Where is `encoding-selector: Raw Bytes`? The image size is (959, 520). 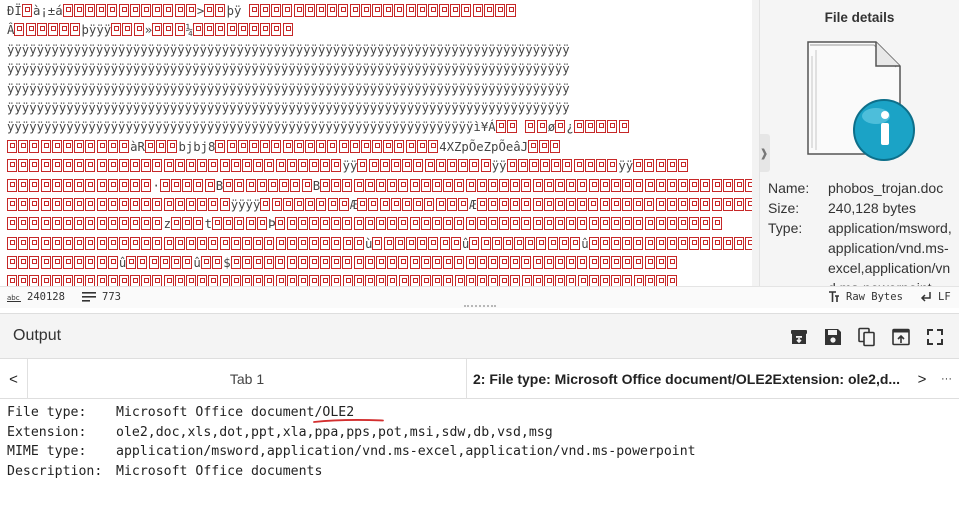
encoding-selector: Raw Bytes is located at coordinates (865, 297).